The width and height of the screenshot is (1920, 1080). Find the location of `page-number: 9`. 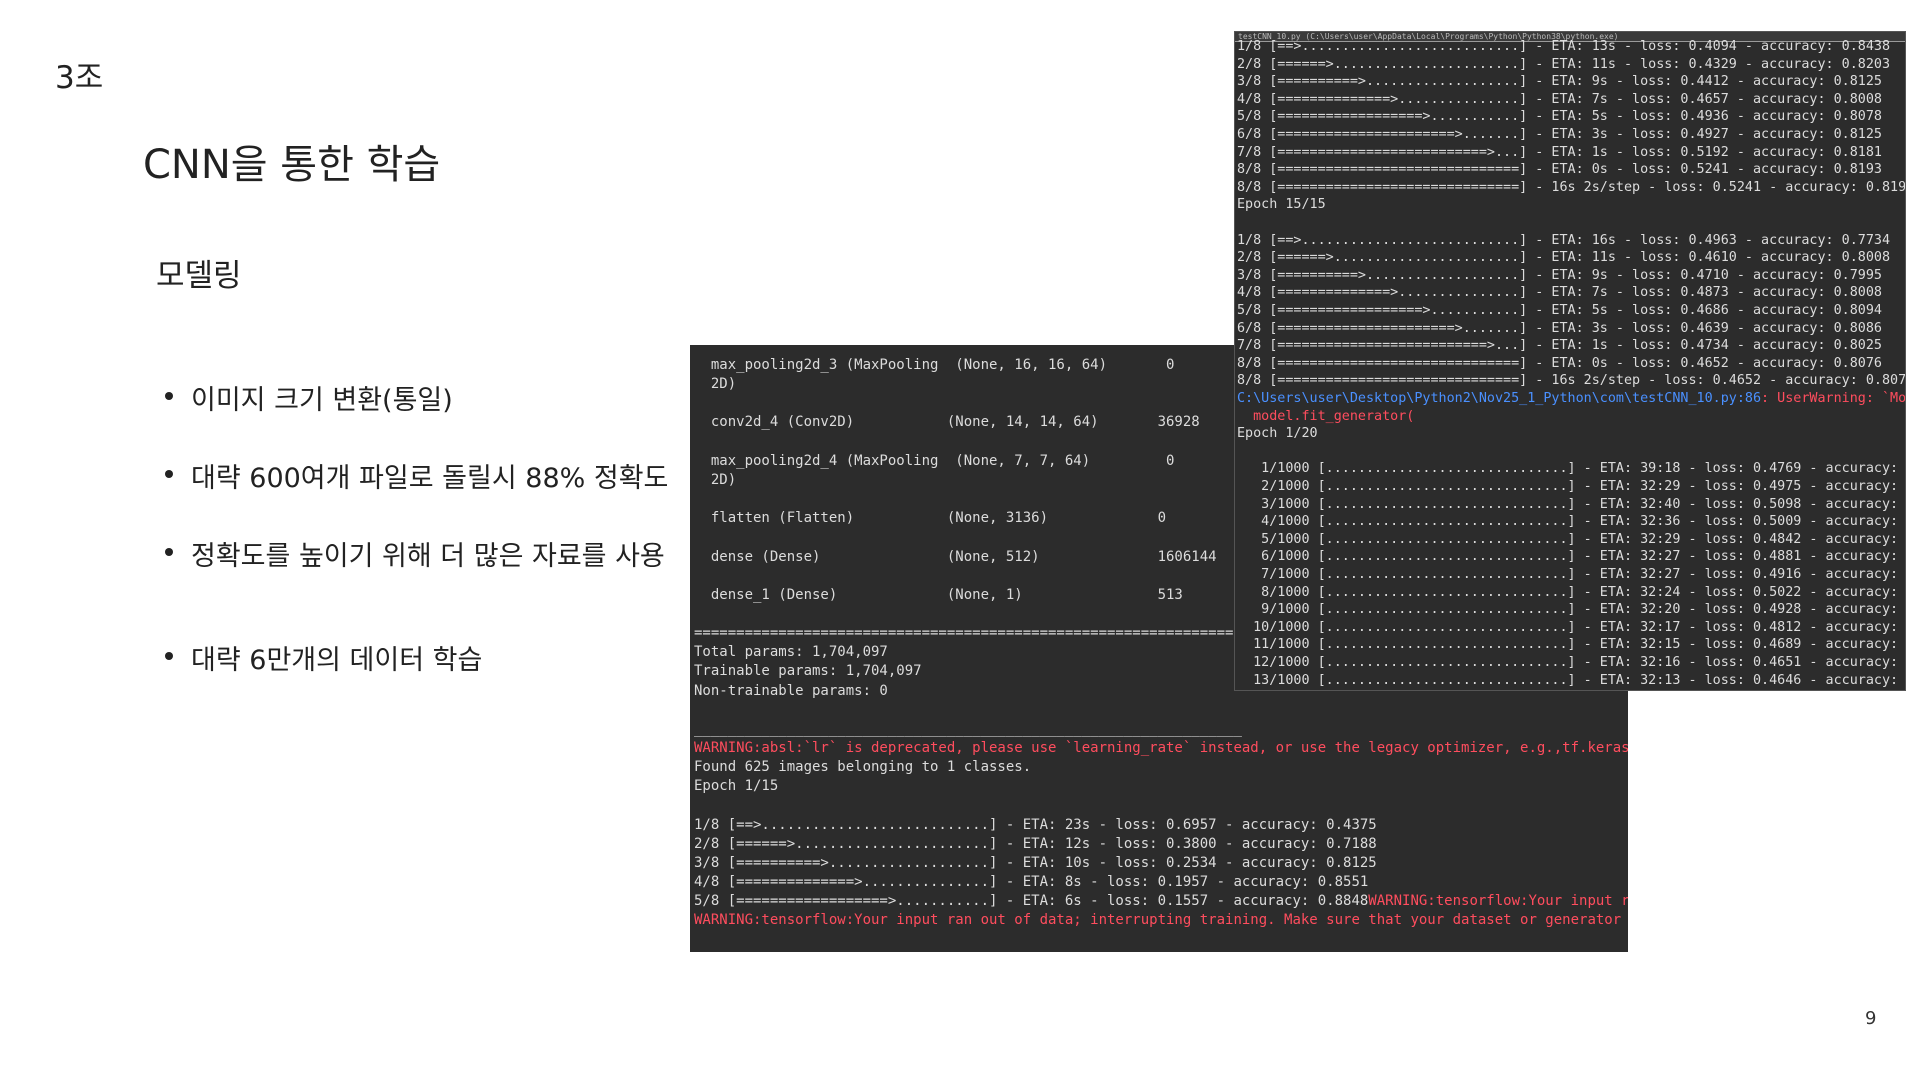

page-number: 9 is located at coordinates (1871, 1018).